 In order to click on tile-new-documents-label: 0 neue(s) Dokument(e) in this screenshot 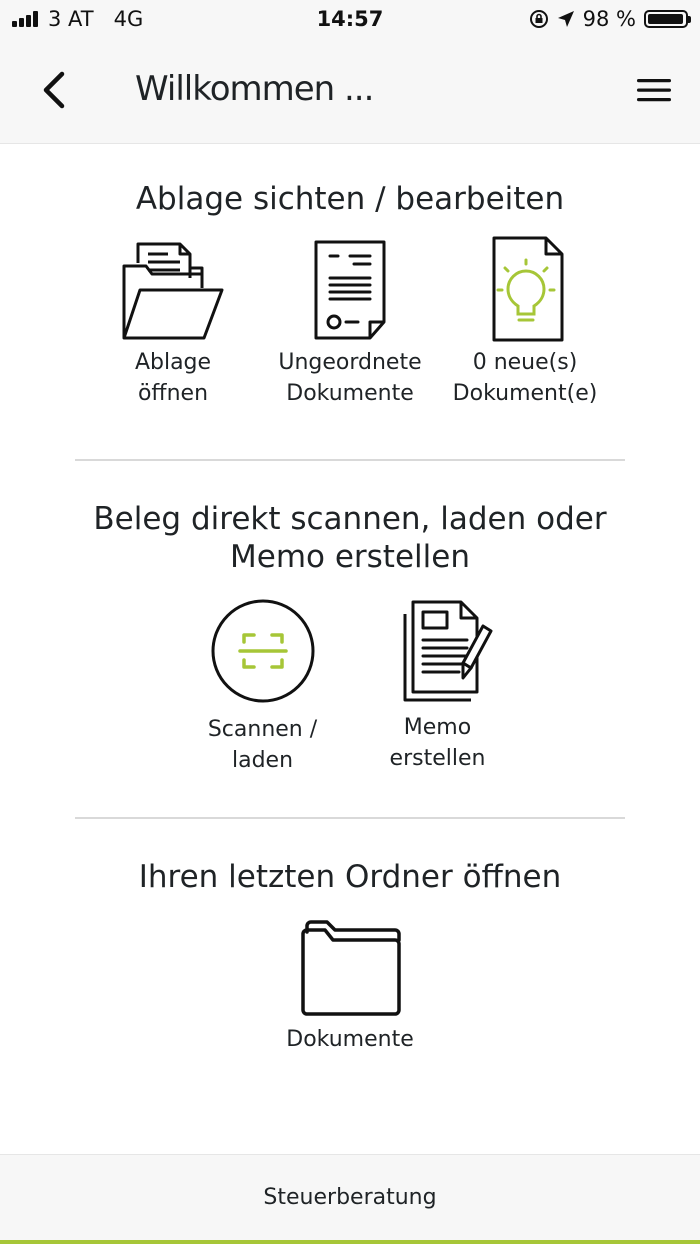, I will do `click(525, 378)`.